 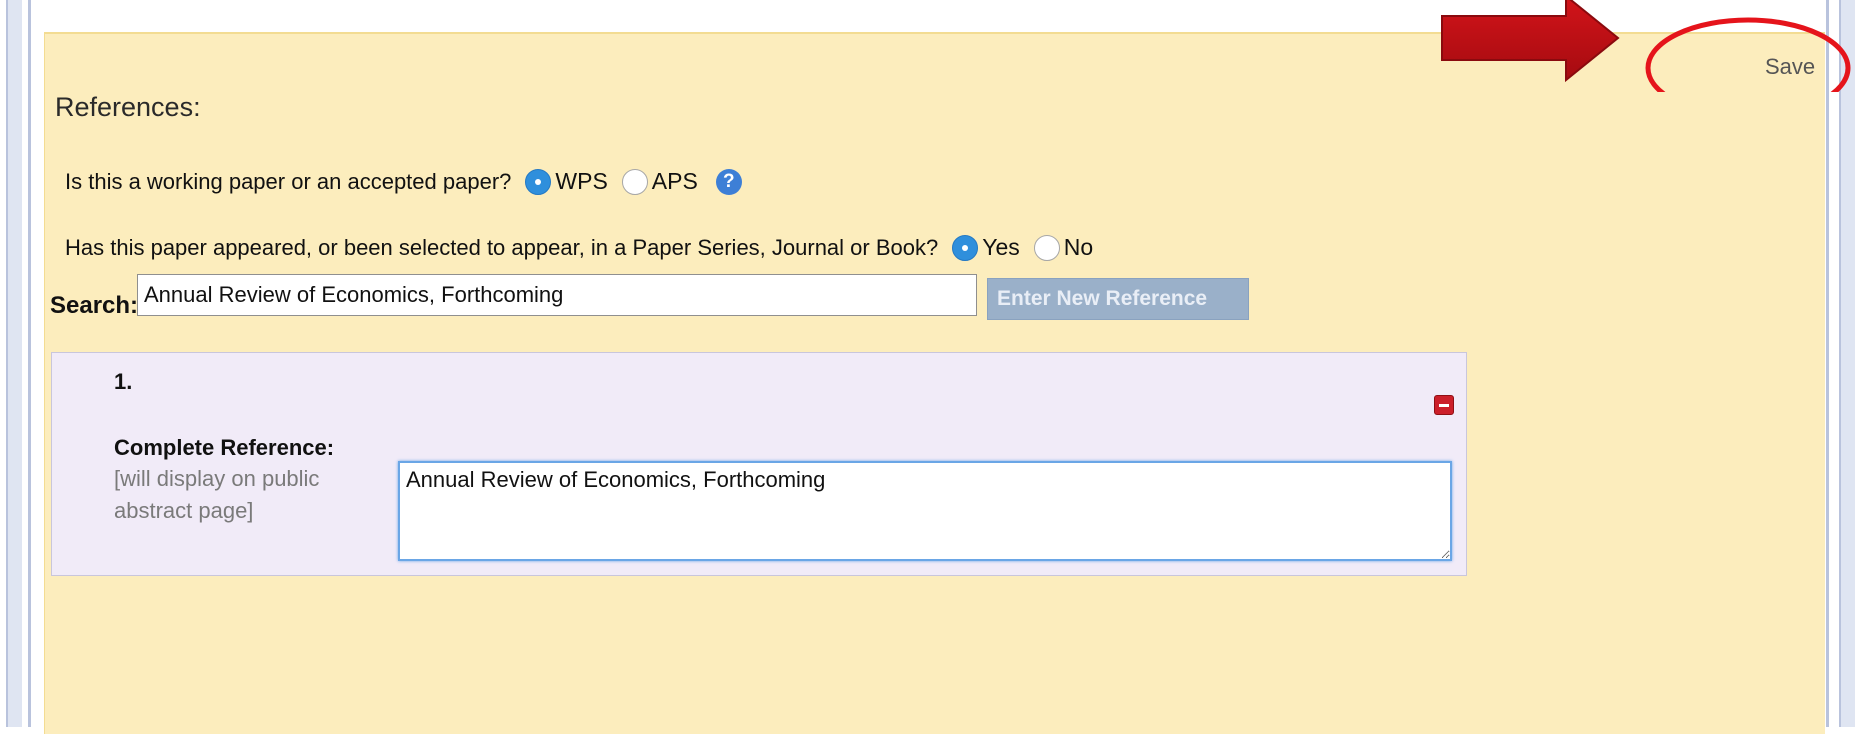 I want to click on left-rail, so click(x=15, y=363).